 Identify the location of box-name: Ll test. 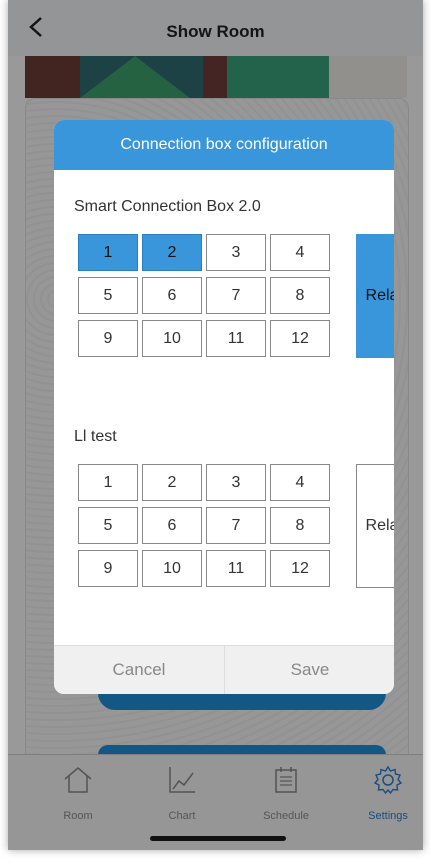
(95, 436).